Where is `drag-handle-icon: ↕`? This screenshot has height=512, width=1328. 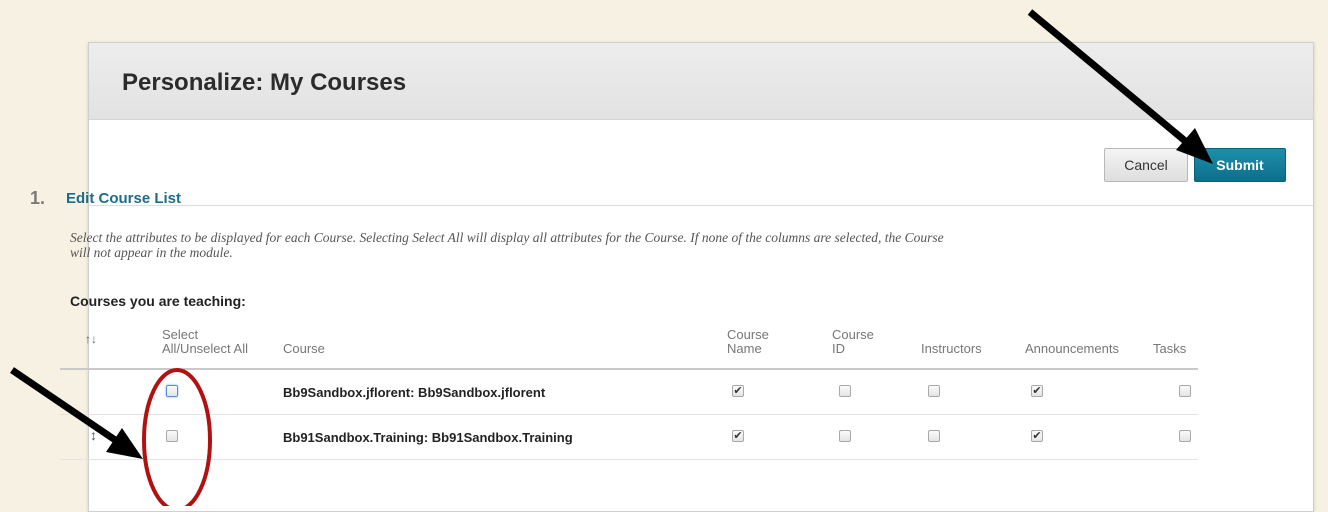 drag-handle-icon: ↕ is located at coordinates (93, 435).